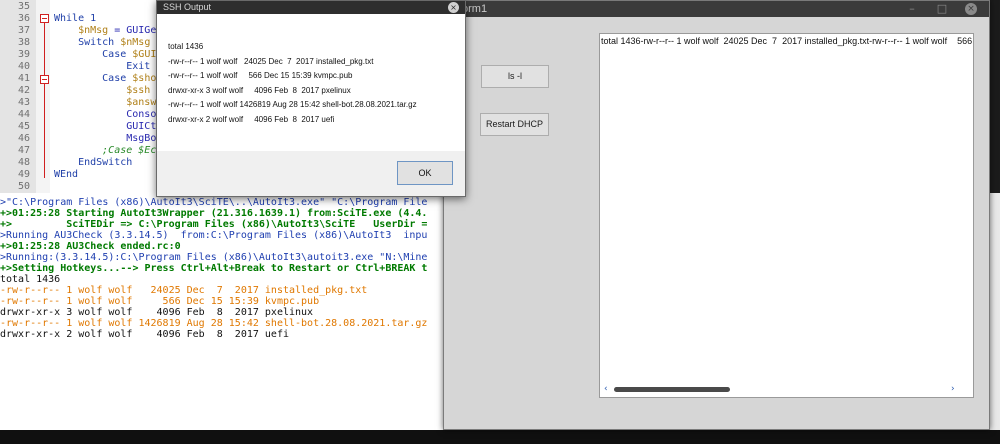 This screenshot has height=444, width=1000. I want to click on line-number: 37, so click(23, 30).